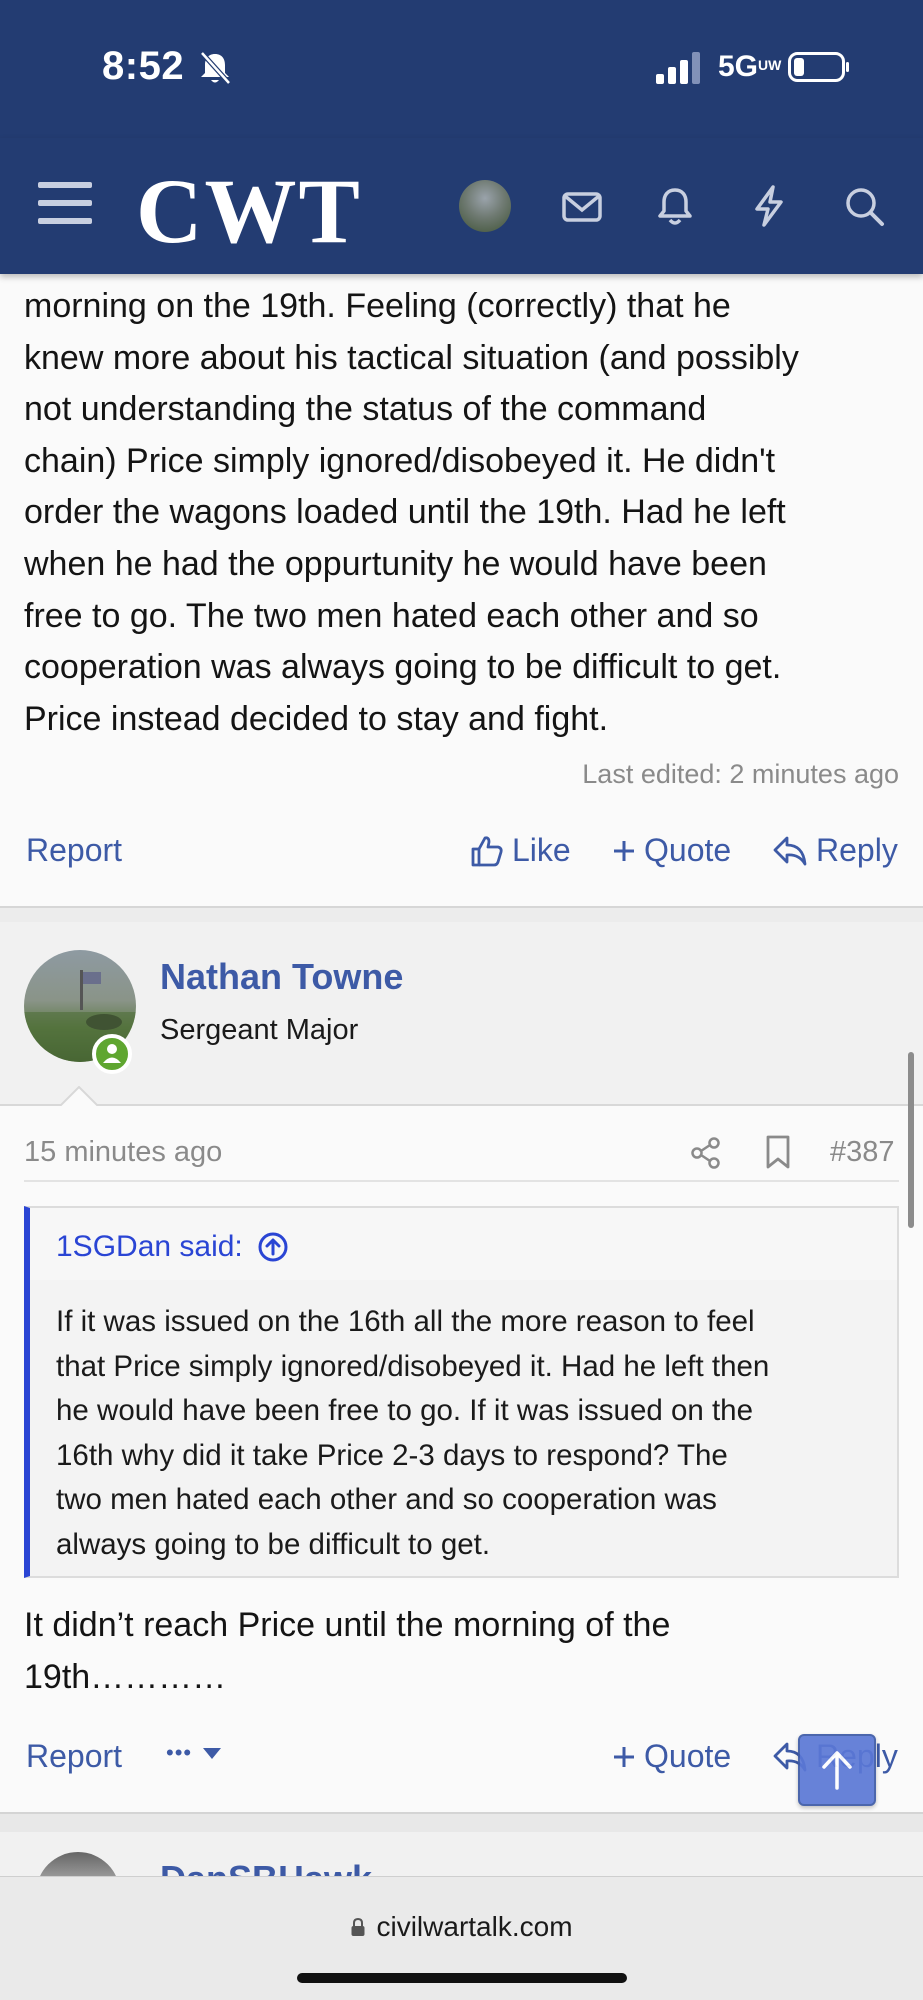 The height and width of the screenshot is (2000, 923). What do you see at coordinates (818, 67) in the screenshot?
I see `battery-icon` at bounding box center [818, 67].